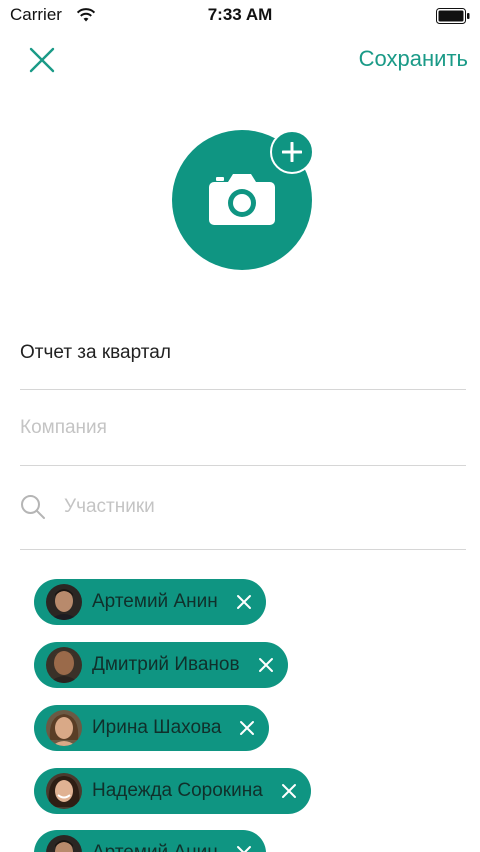 This screenshot has height=852, width=480. Describe the element at coordinates (109, 506) in the screenshot. I see `participants-placeholder: Участники` at that location.